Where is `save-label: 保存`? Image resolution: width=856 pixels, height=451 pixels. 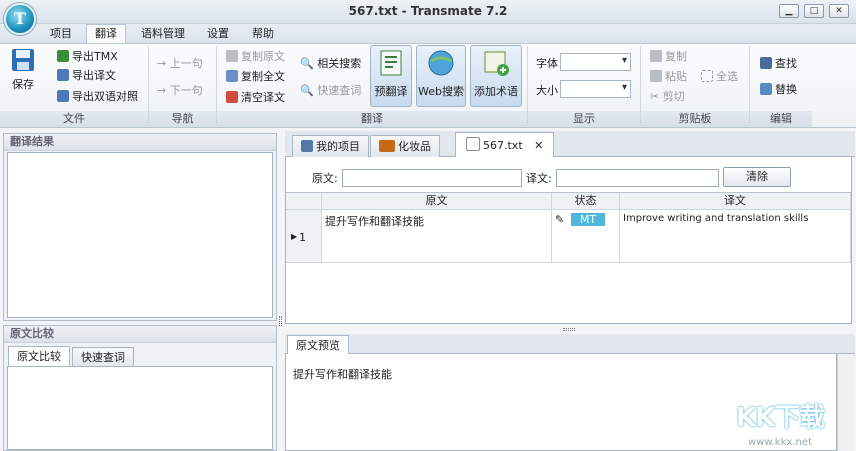
save-label: 保存 is located at coordinates (23, 84).